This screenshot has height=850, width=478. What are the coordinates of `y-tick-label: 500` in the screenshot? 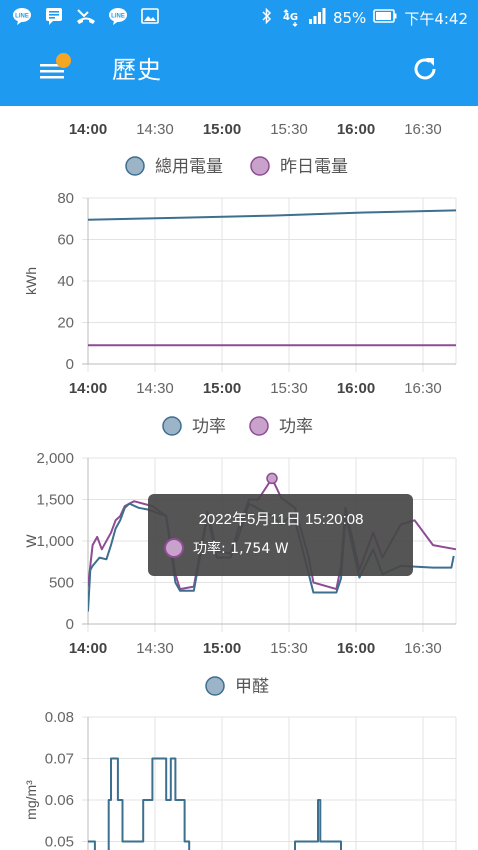 It's located at (61, 583).